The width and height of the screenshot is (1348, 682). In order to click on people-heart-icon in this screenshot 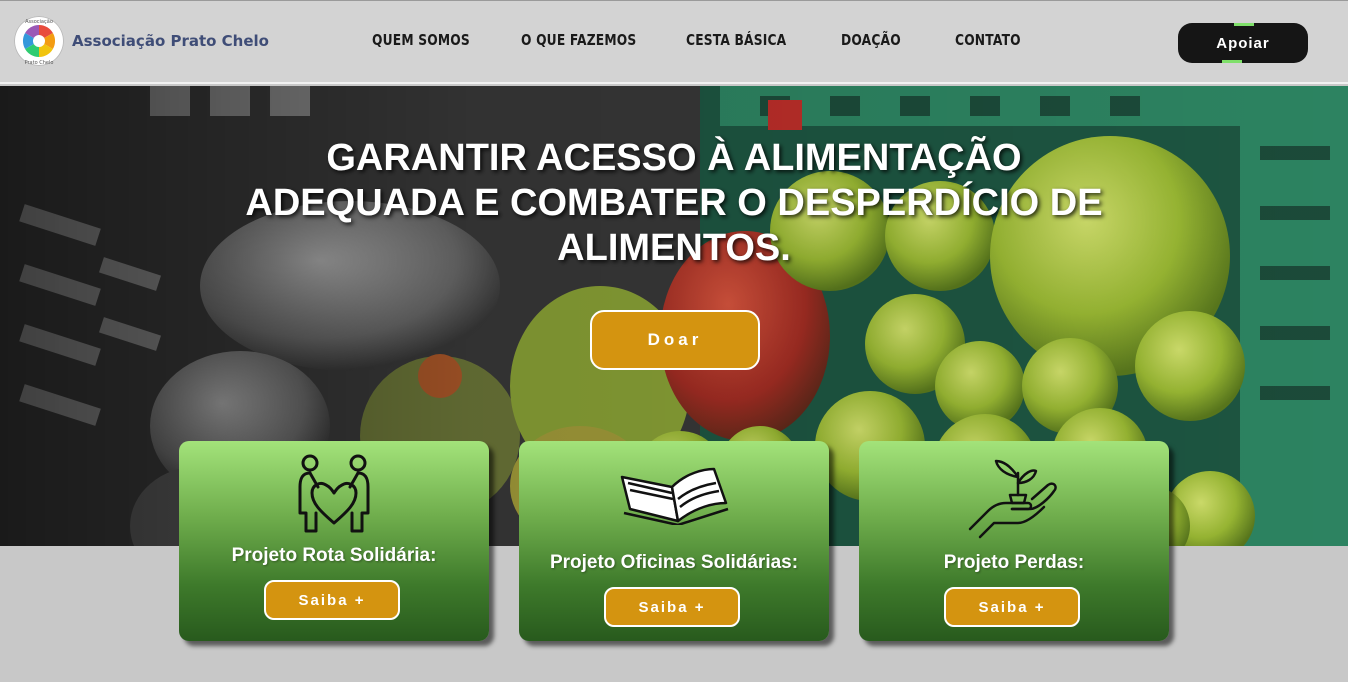, I will do `click(334, 494)`.